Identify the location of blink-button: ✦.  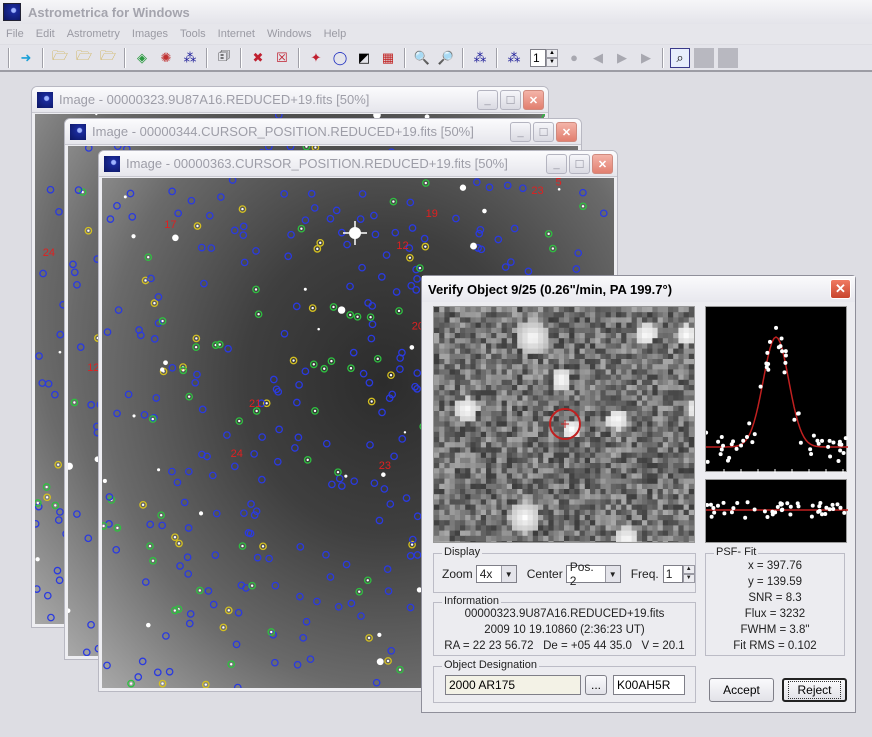
(316, 58).